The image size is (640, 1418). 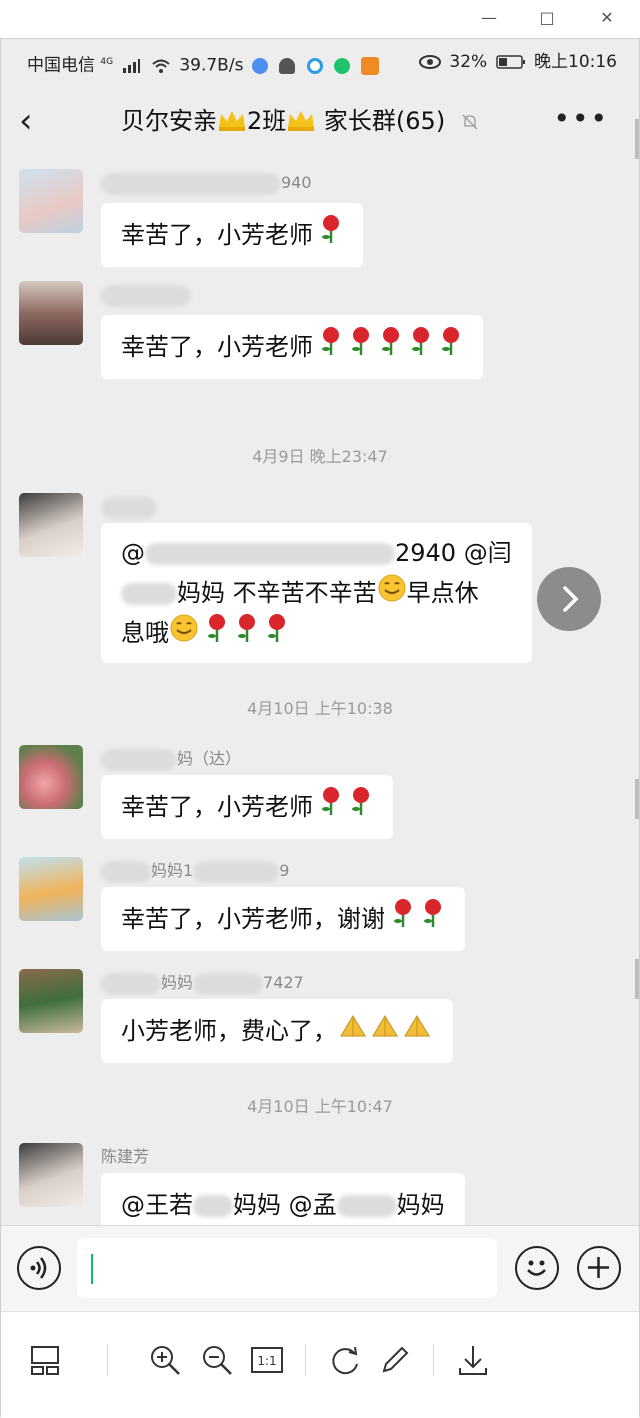 I want to click on sender-name, so click(x=146, y=295).